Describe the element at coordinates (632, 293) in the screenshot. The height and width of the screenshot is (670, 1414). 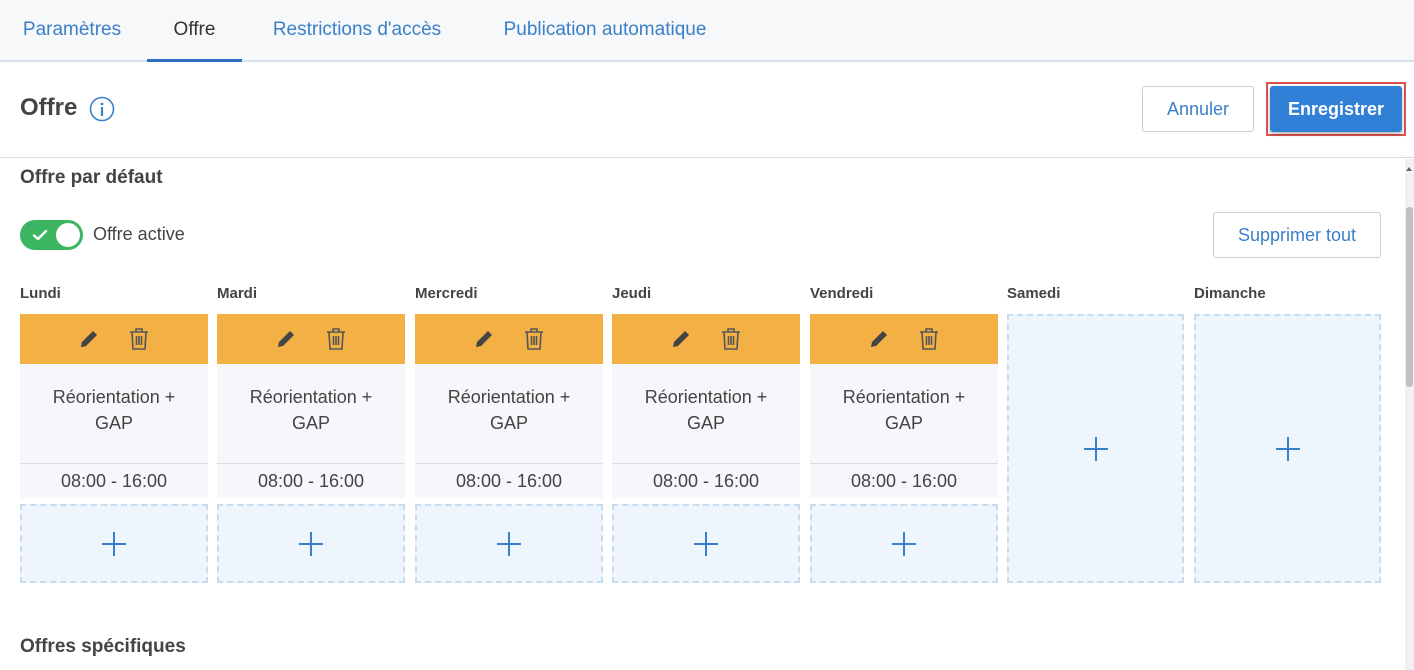
I see `day-label-jeudi: Jeudi` at that location.